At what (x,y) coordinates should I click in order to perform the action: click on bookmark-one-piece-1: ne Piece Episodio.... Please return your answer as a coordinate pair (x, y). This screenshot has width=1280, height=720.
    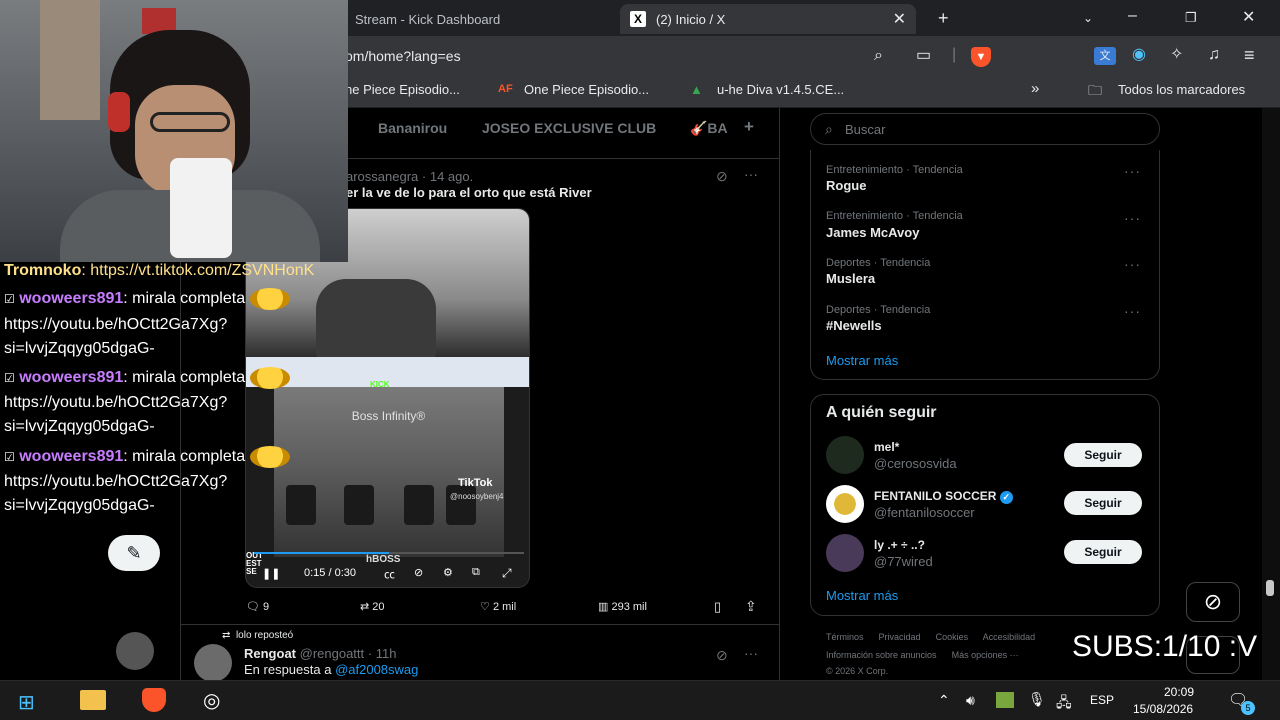
    Looking at the image, I should click on (402, 89).